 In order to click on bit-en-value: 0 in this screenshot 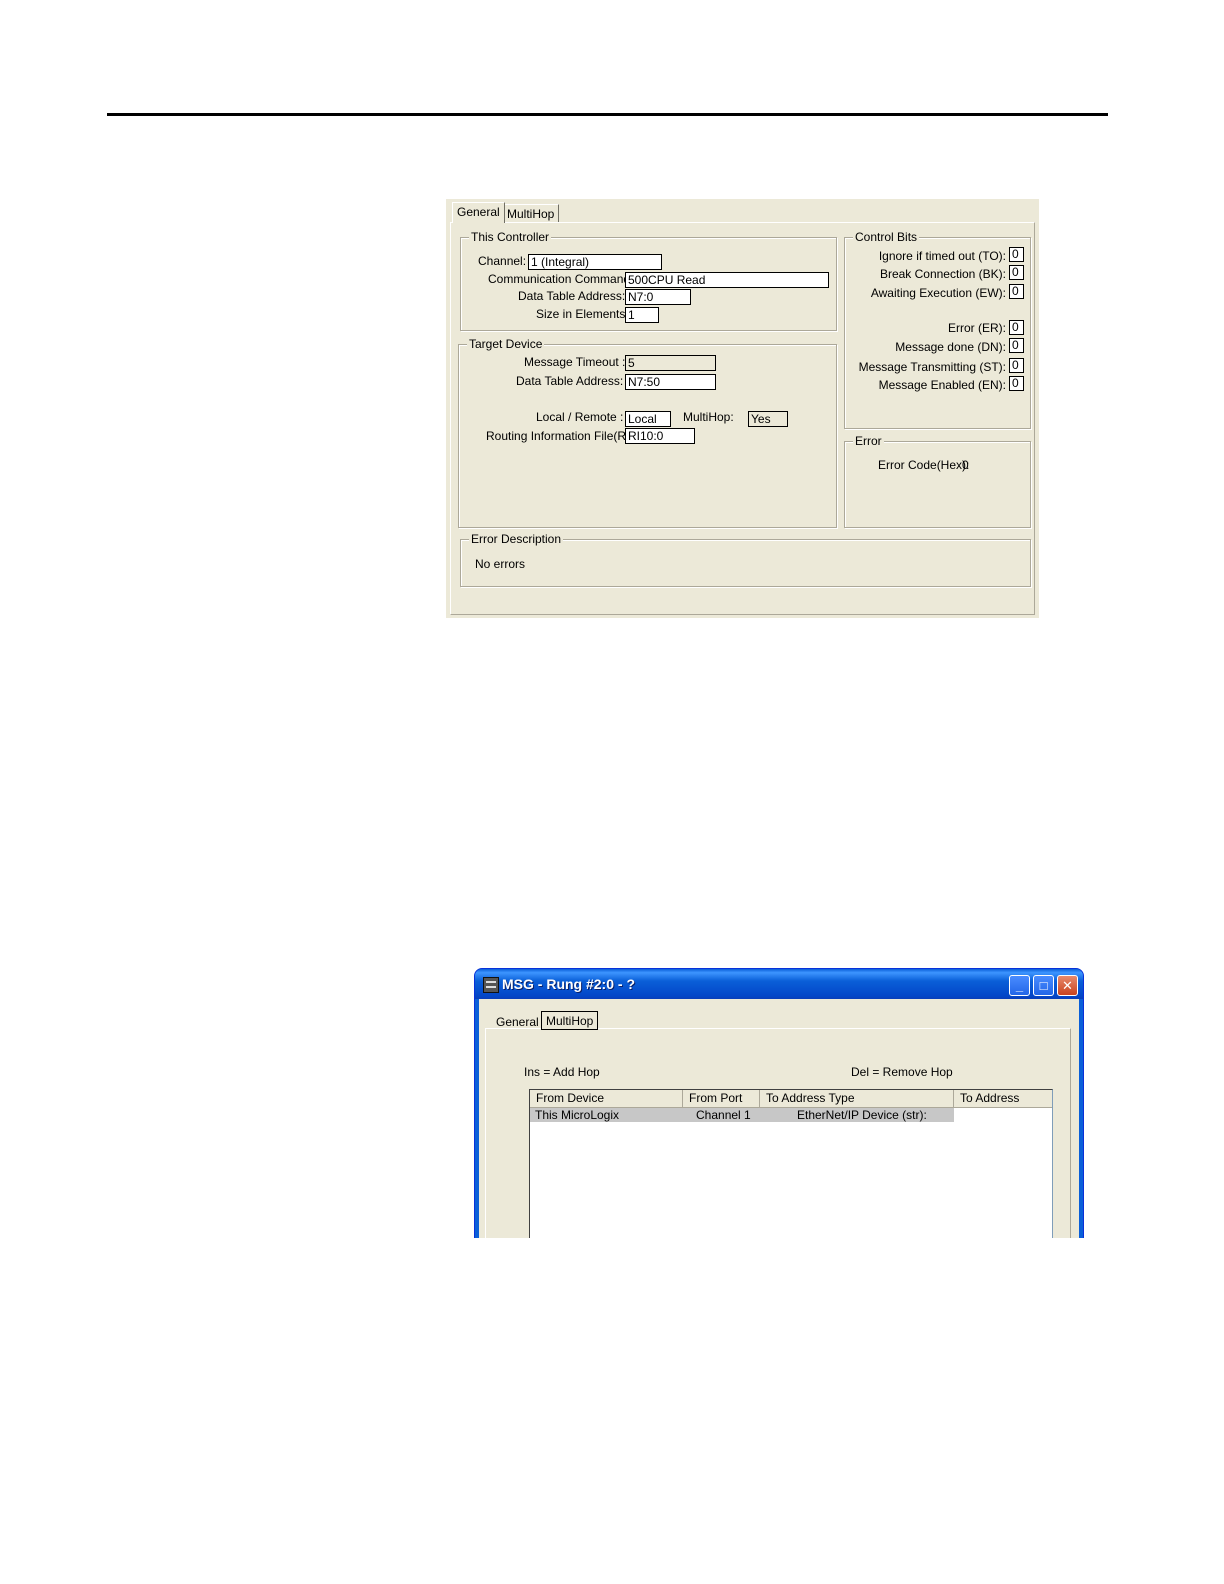, I will do `click(1016, 383)`.